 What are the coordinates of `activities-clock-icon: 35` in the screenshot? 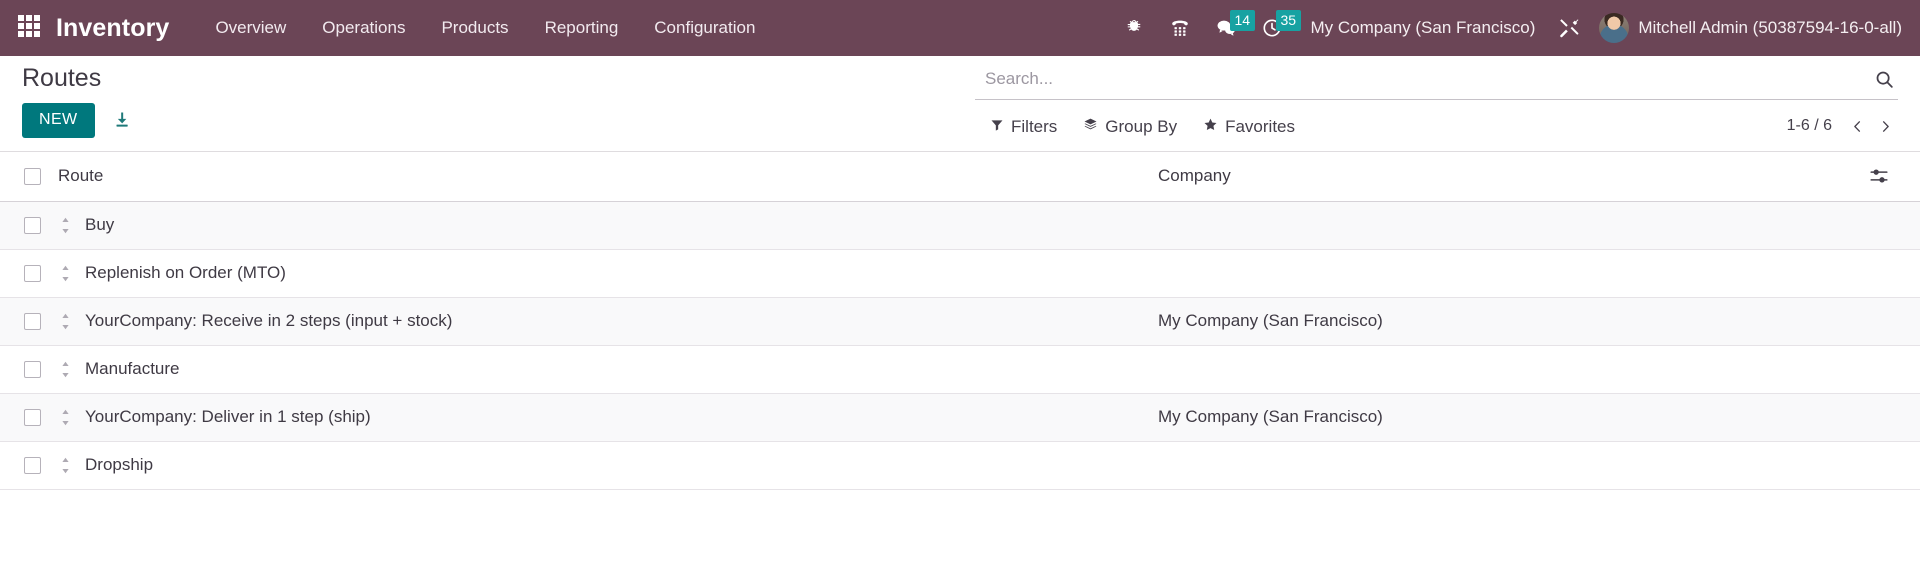 It's located at (1275, 28).